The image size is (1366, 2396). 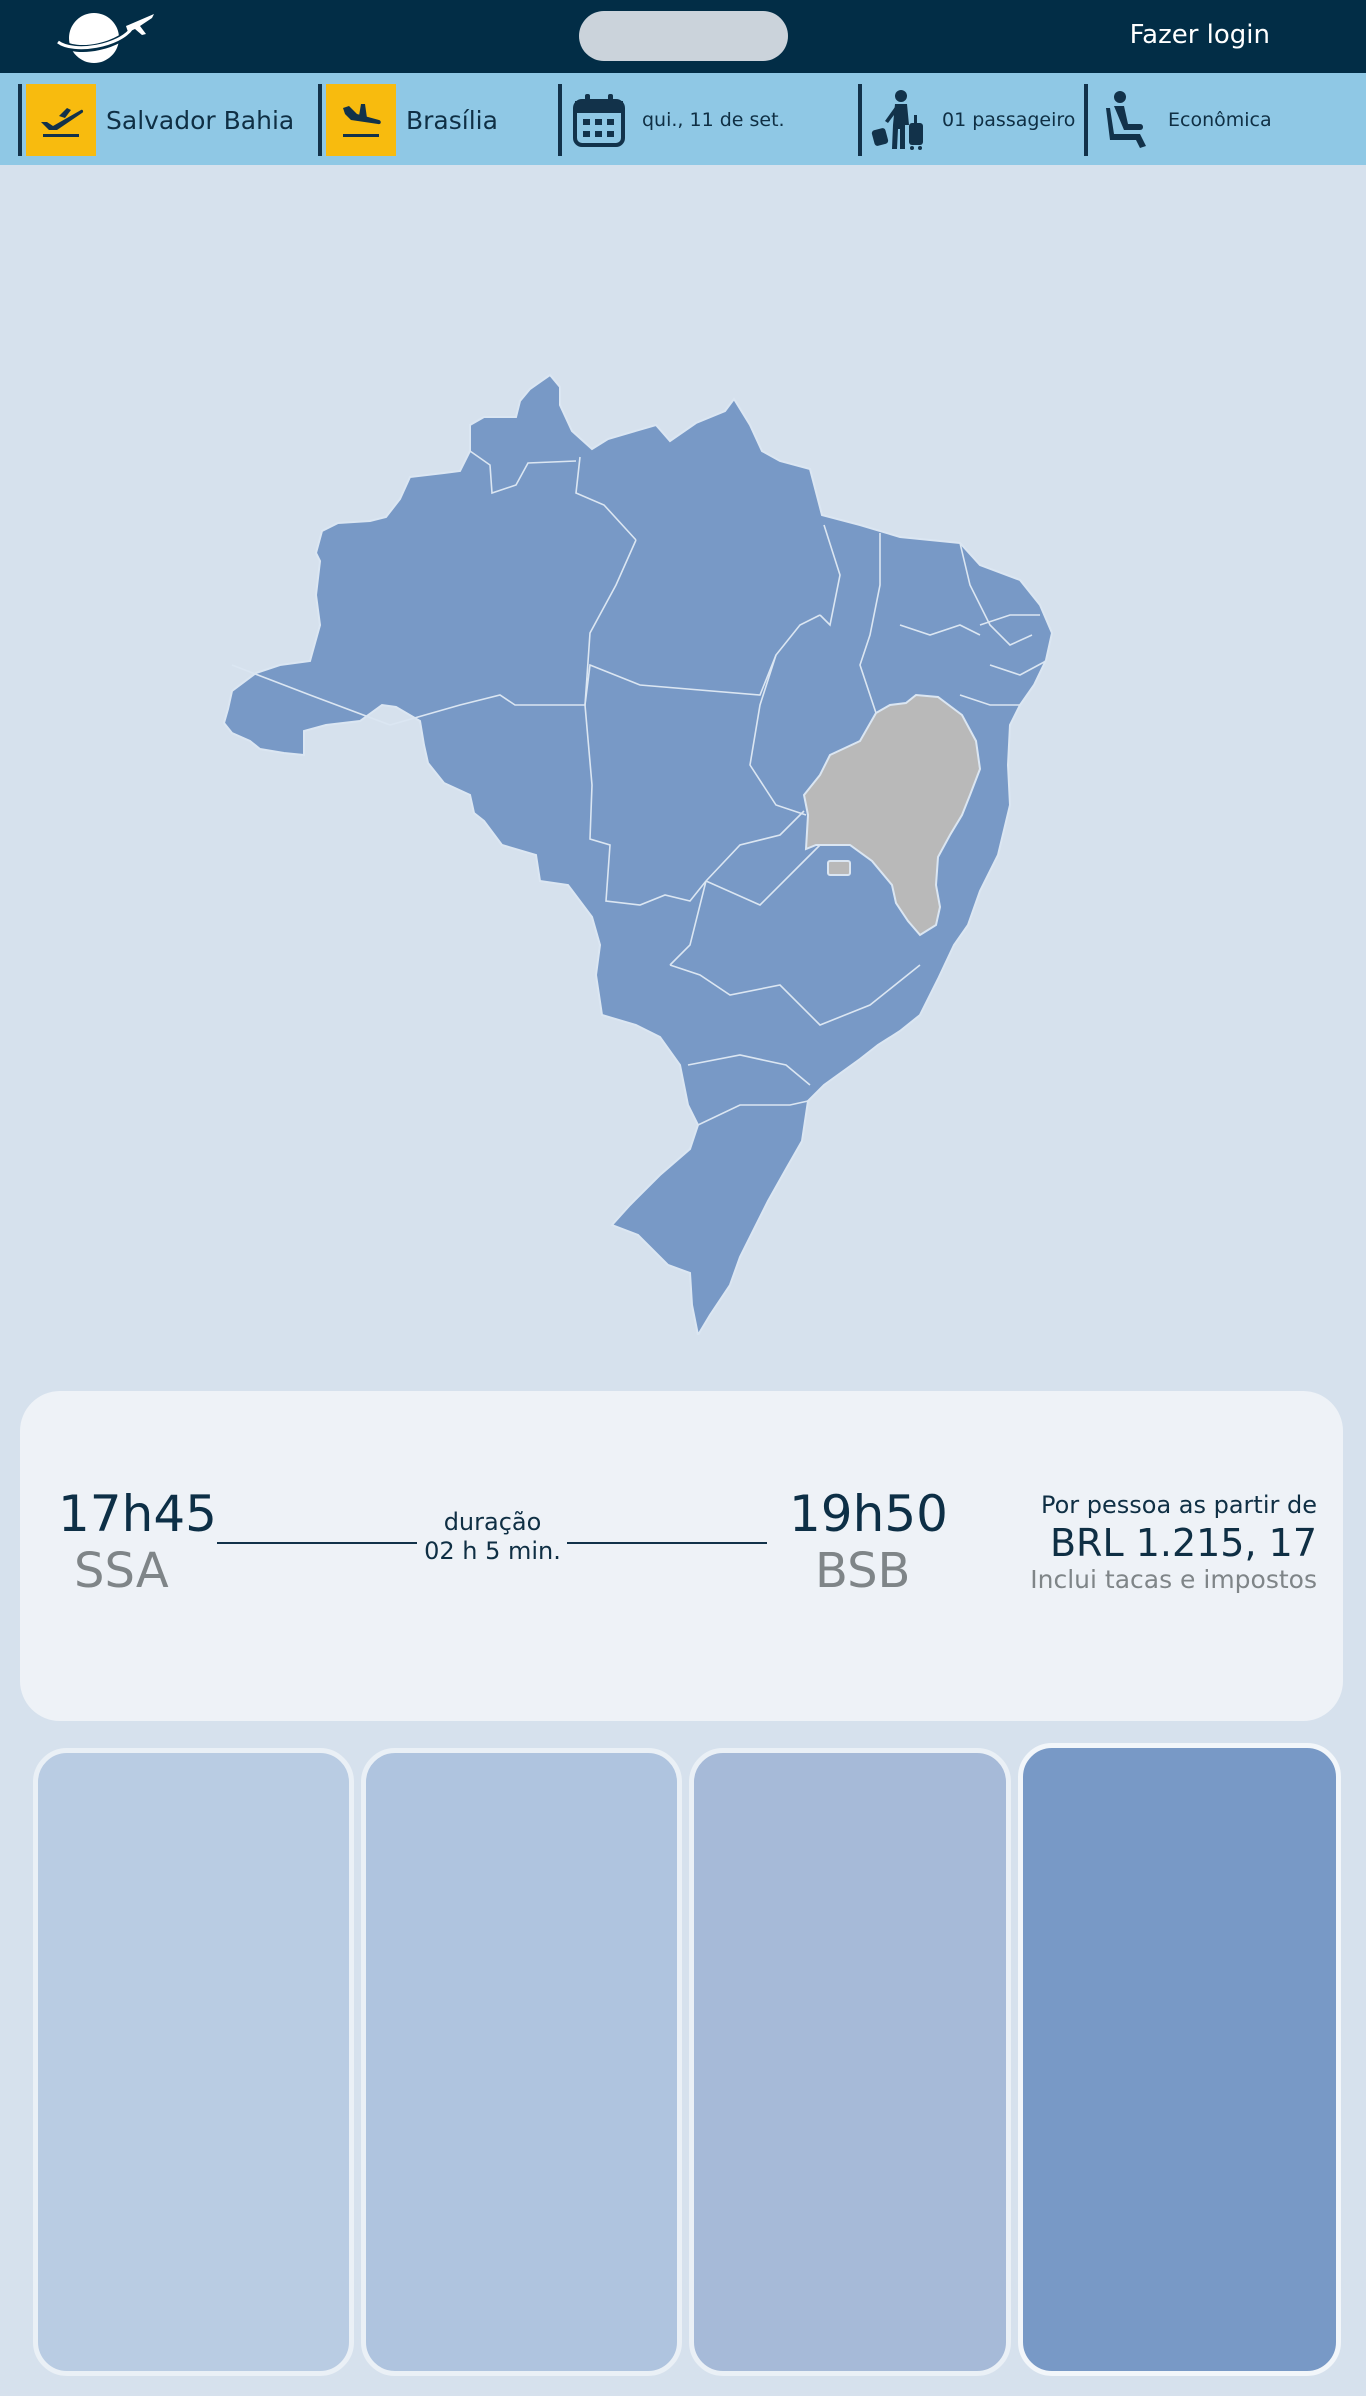 I want to click on arrival-time: 19h50, so click(x=868, y=1514).